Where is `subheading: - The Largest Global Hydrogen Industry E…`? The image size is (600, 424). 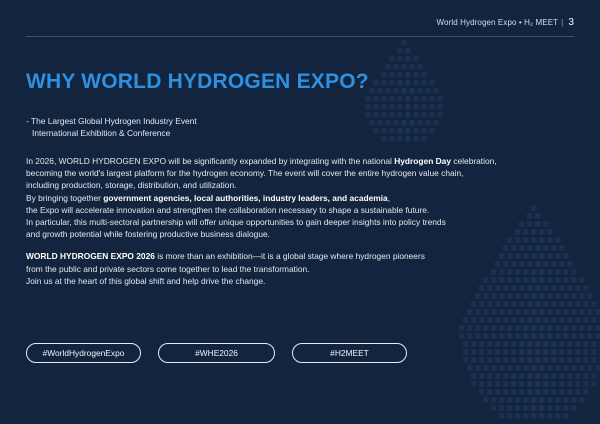 subheading: - The Largest Global Hydrogen Industry E… is located at coordinates (111, 127).